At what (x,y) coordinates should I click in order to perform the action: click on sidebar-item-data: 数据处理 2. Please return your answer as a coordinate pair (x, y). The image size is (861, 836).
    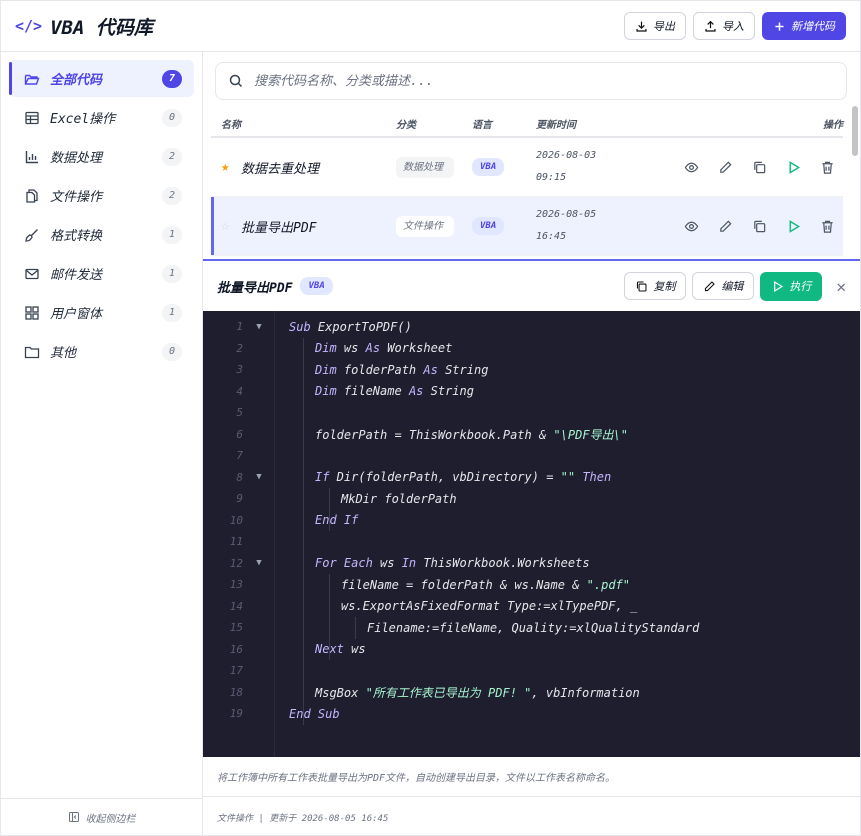
    Looking at the image, I should click on (101, 156).